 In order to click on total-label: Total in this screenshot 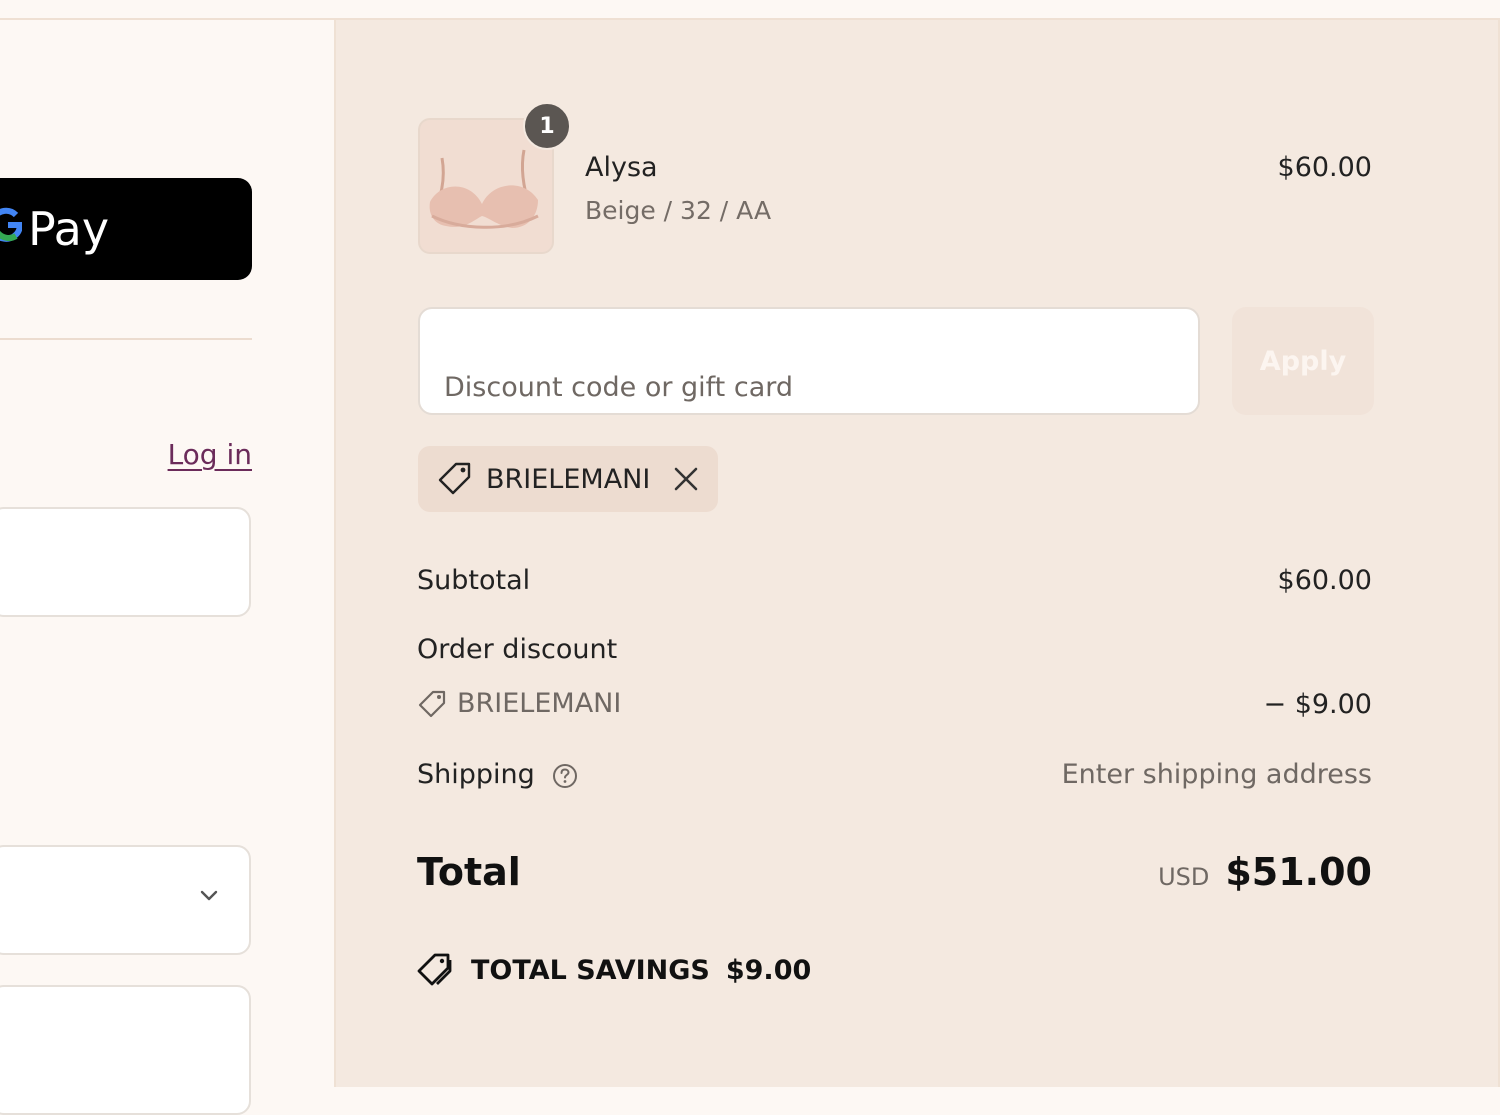, I will do `click(469, 872)`.